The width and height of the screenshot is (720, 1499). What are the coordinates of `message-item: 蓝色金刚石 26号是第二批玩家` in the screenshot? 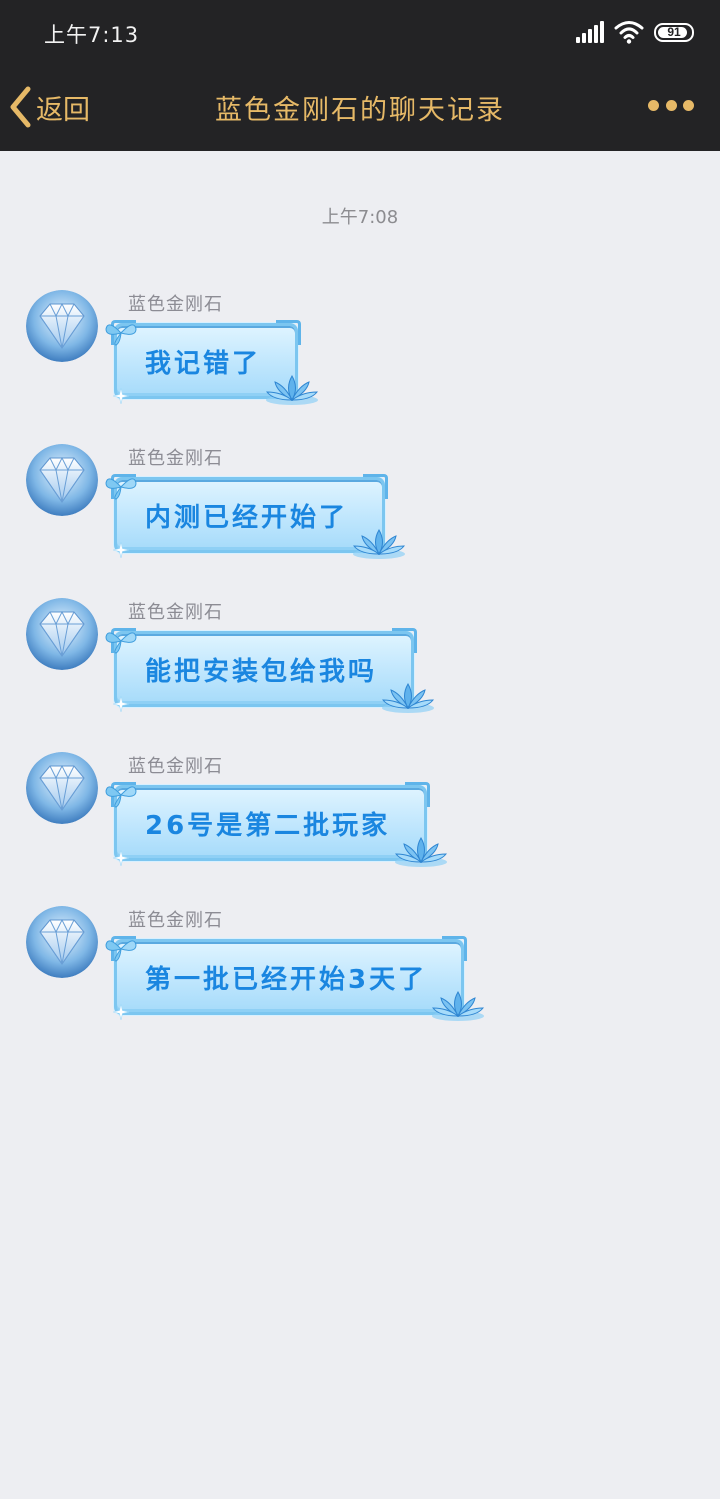 It's located at (360, 824).